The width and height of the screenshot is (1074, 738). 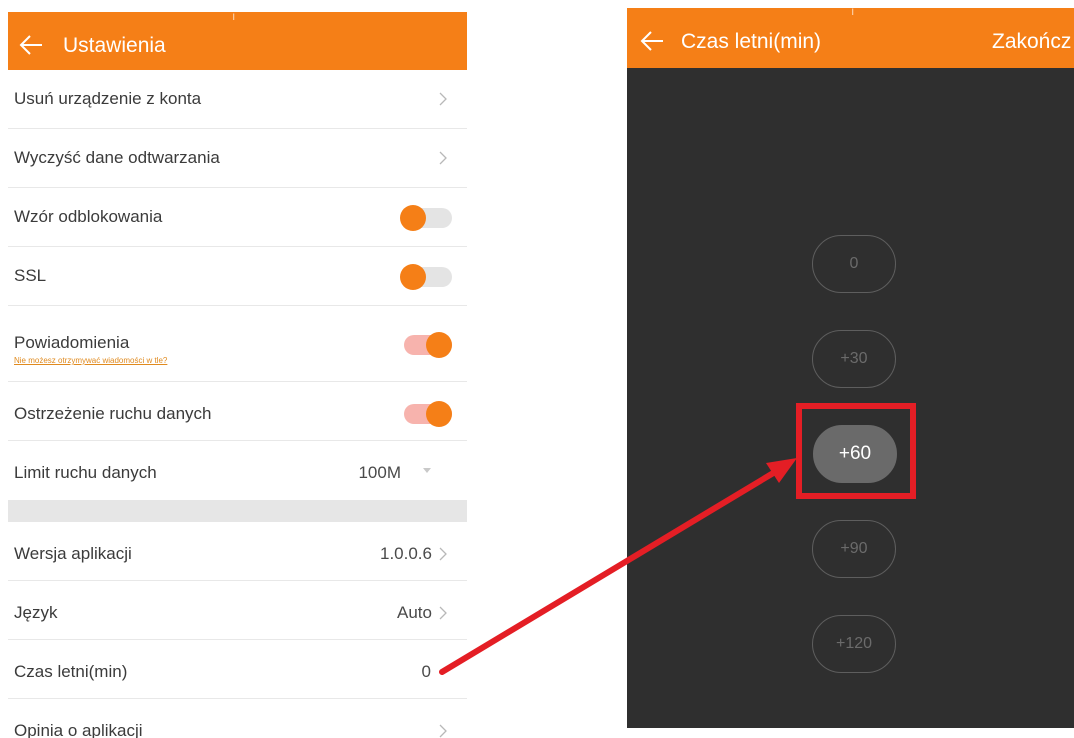 What do you see at coordinates (426, 671) in the screenshot?
I see `dst-value: 0` at bounding box center [426, 671].